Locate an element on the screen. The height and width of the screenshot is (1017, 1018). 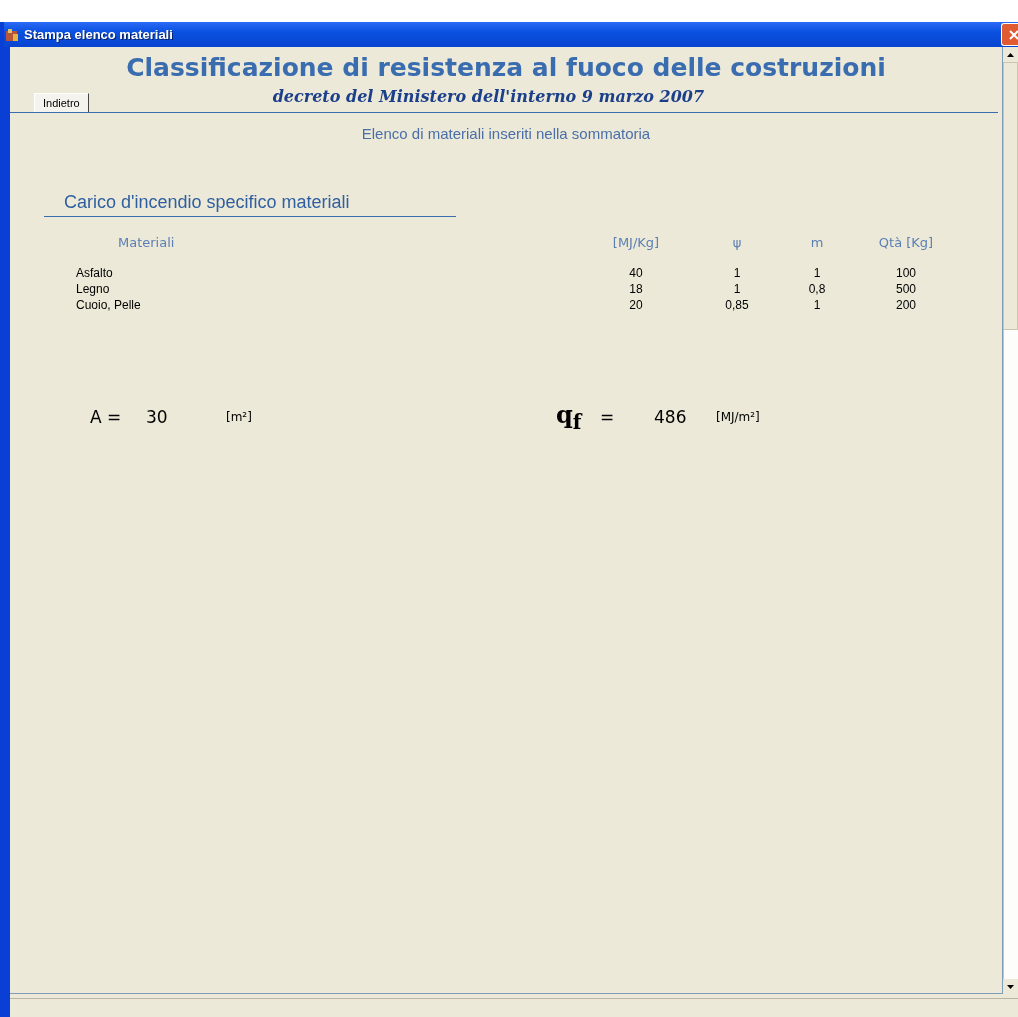
area-value: 30 is located at coordinates (157, 416).